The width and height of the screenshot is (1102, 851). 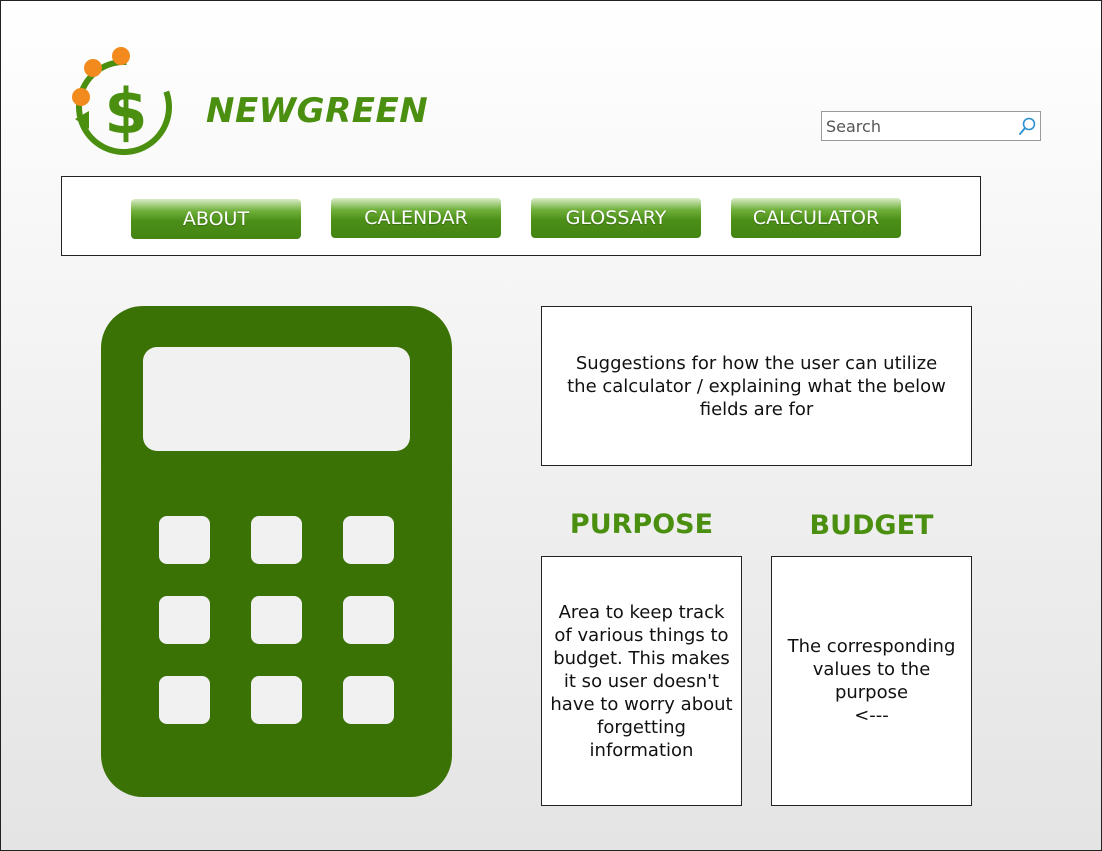 I want to click on nav-glossary-button: GLOSSARY, so click(x=616, y=218).